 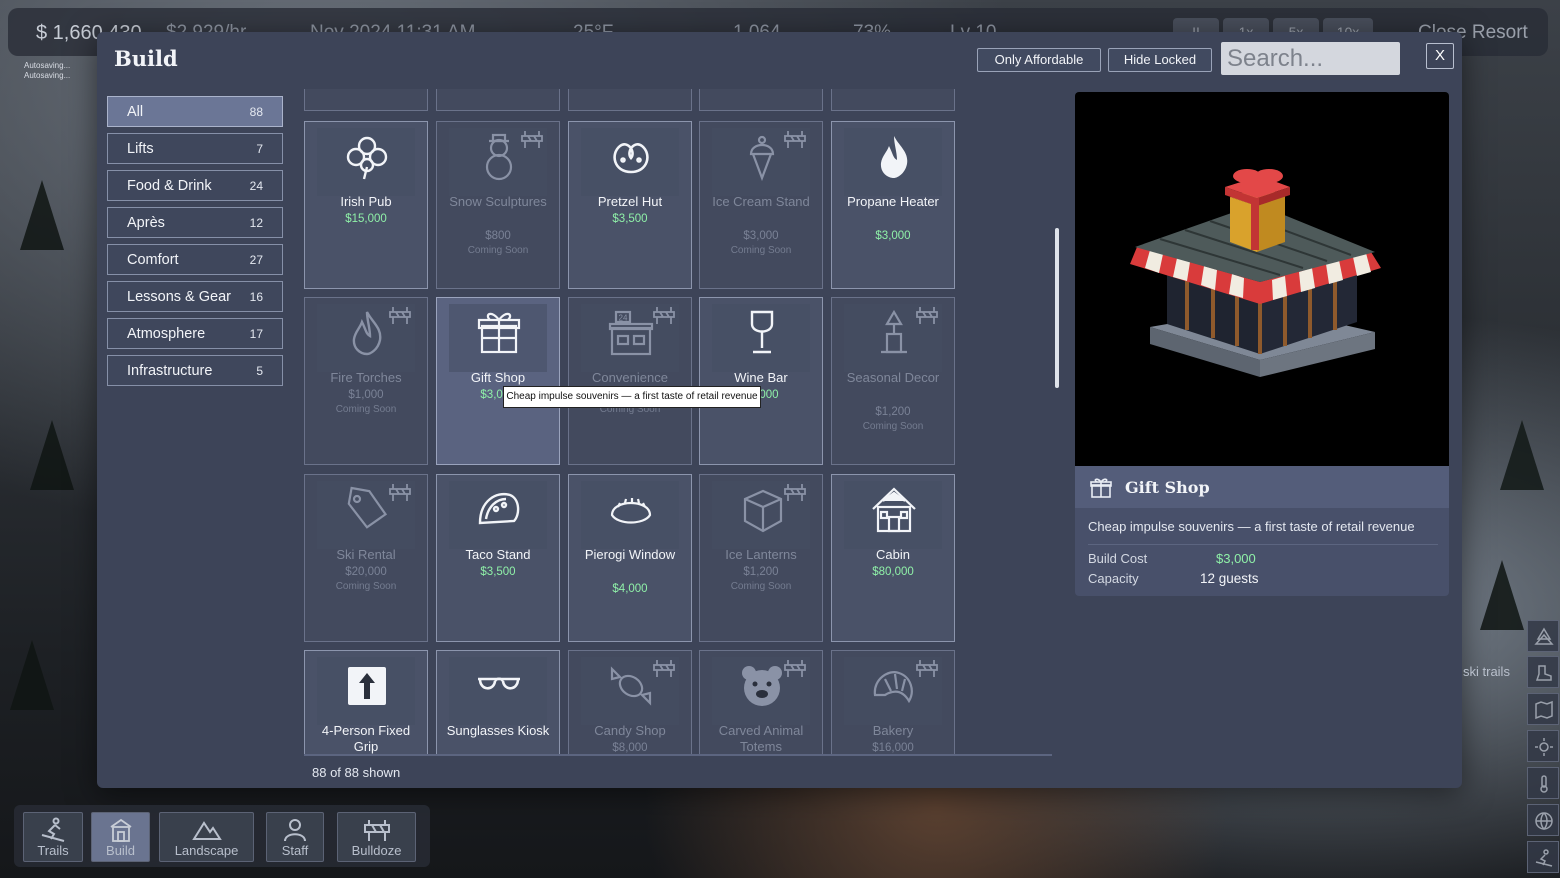 I want to click on card-price: $1,200, so click(x=893, y=412).